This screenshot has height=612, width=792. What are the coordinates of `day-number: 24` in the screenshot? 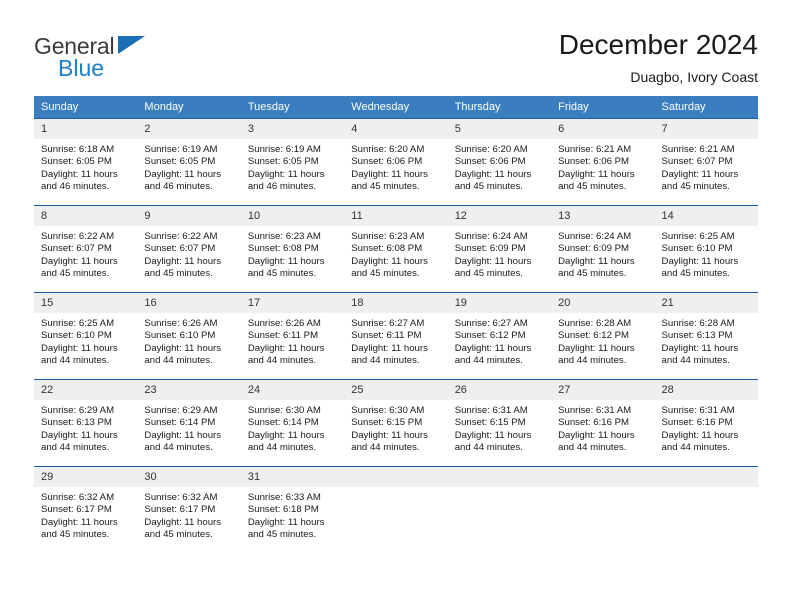 It's located at (292, 390).